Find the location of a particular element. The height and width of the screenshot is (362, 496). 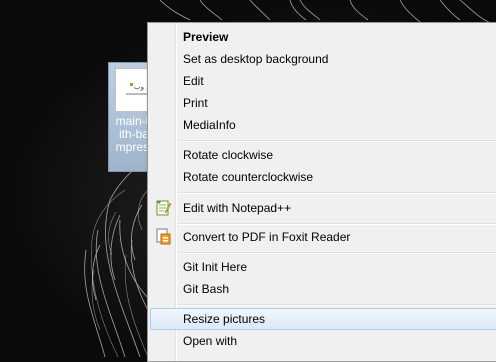

notepad-plus-plus-icon is located at coordinates (164, 208).